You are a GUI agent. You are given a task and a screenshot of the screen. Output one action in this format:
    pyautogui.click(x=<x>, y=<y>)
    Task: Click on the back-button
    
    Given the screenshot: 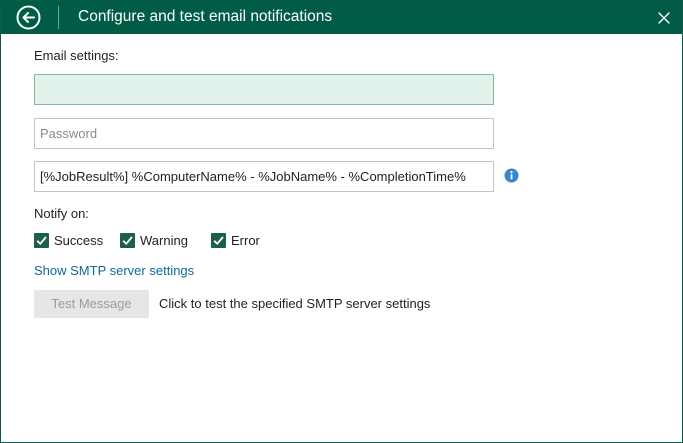 What is the action you would take?
    pyautogui.click(x=28, y=17)
    